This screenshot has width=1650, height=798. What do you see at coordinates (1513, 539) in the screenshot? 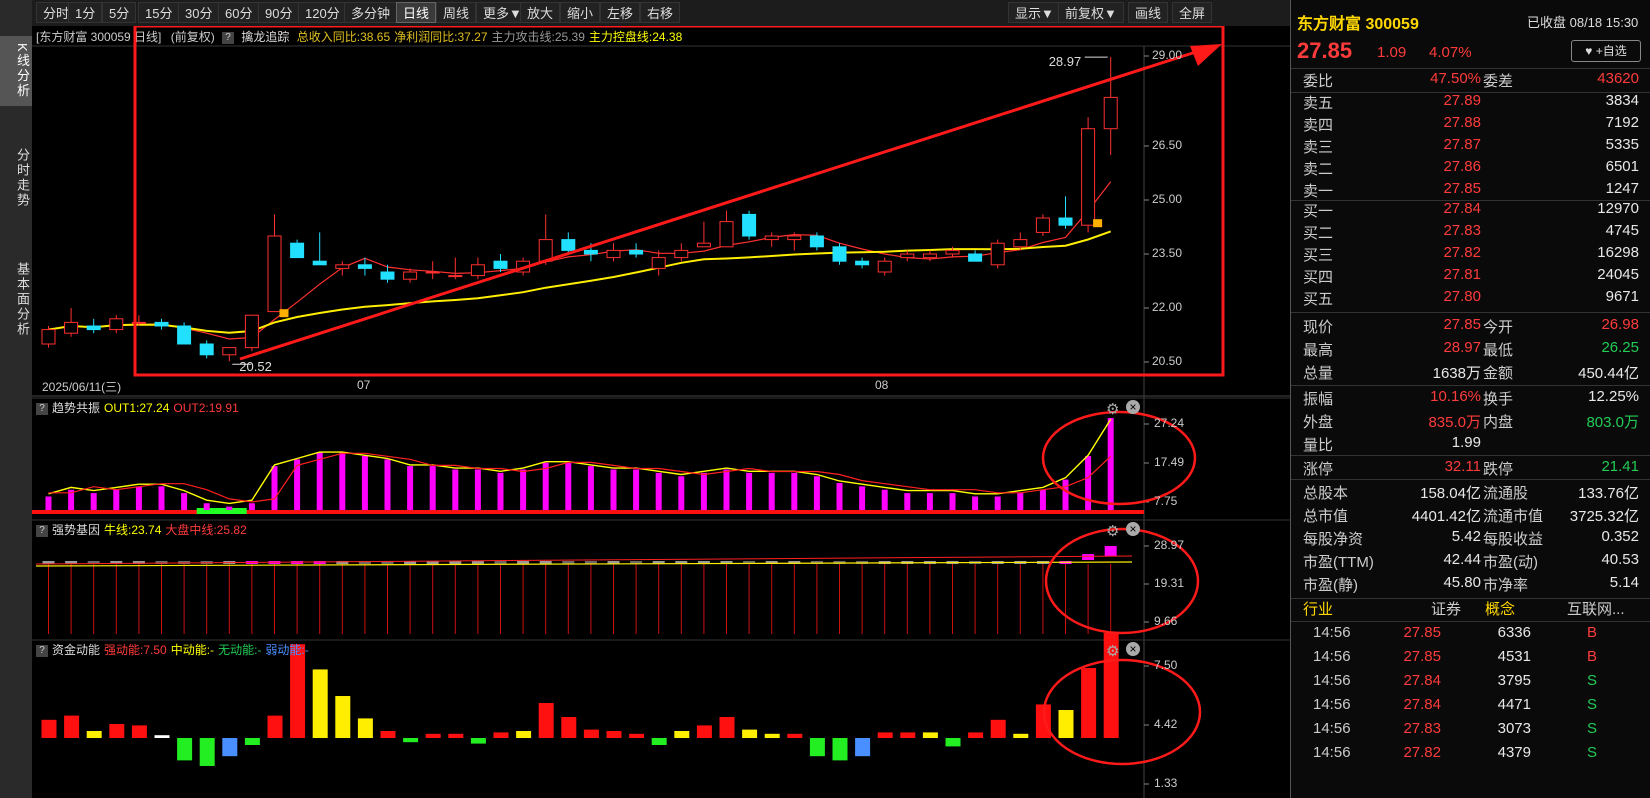
I see `stat-label: 每股收益` at bounding box center [1513, 539].